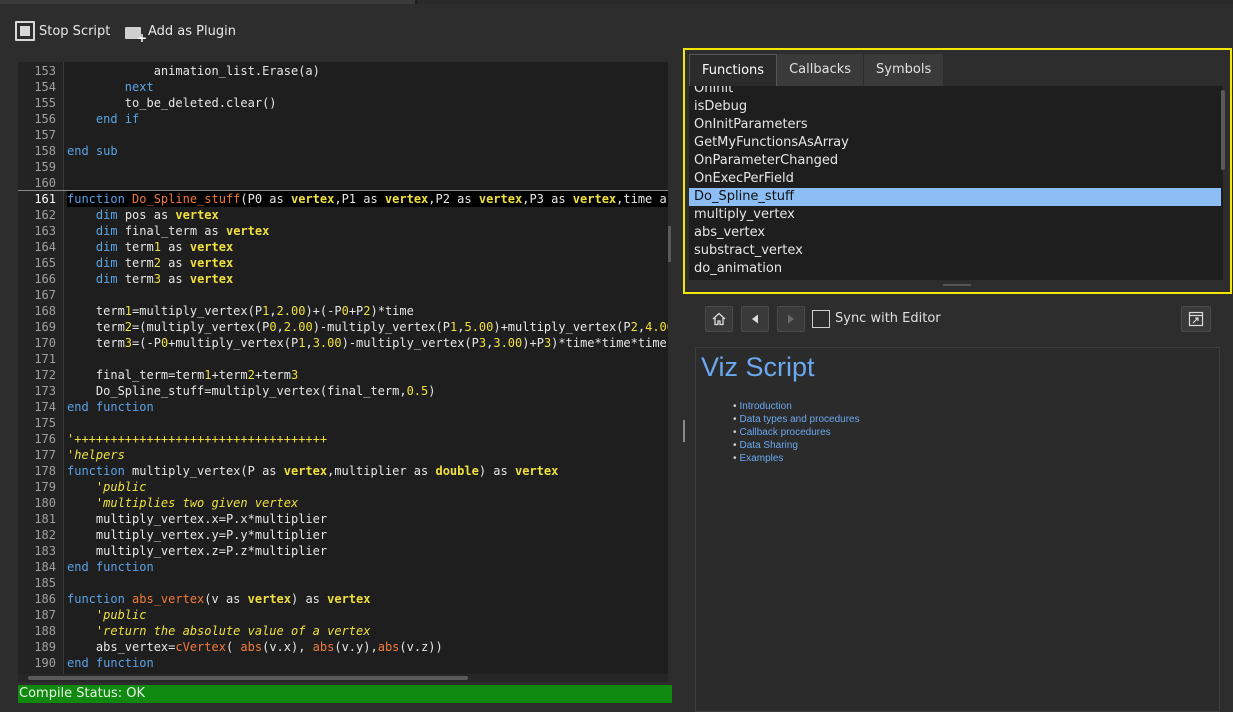 The image size is (1233, 712). What do you see at coordinates (96, 455) in the screenshot?
I see `code-token: 'helpers` at bounding box center [96, 455].